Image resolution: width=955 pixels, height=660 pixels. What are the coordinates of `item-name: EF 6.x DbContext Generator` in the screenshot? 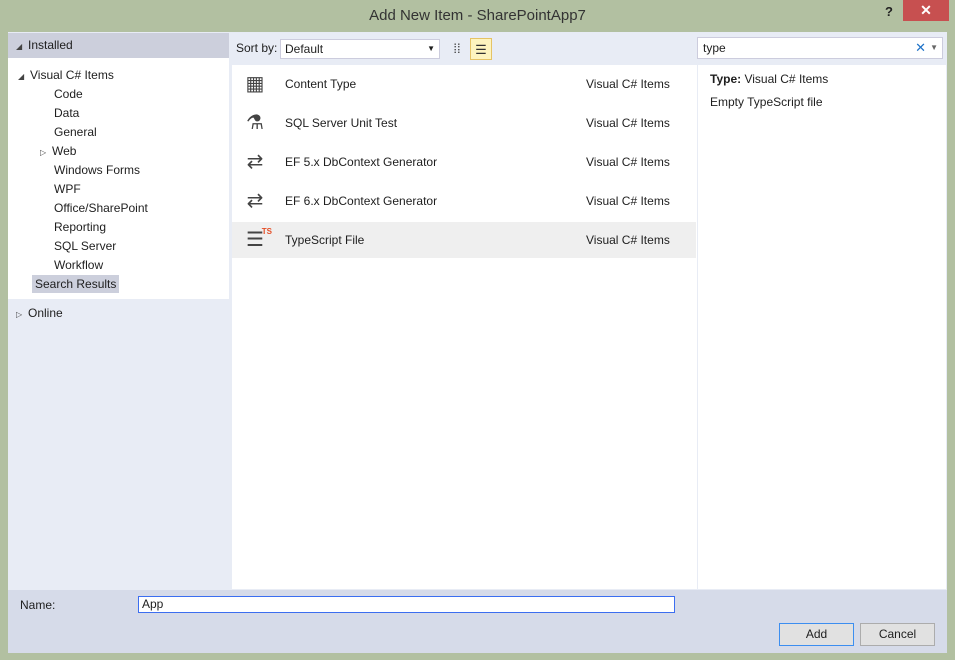 It's located at (361, 201).